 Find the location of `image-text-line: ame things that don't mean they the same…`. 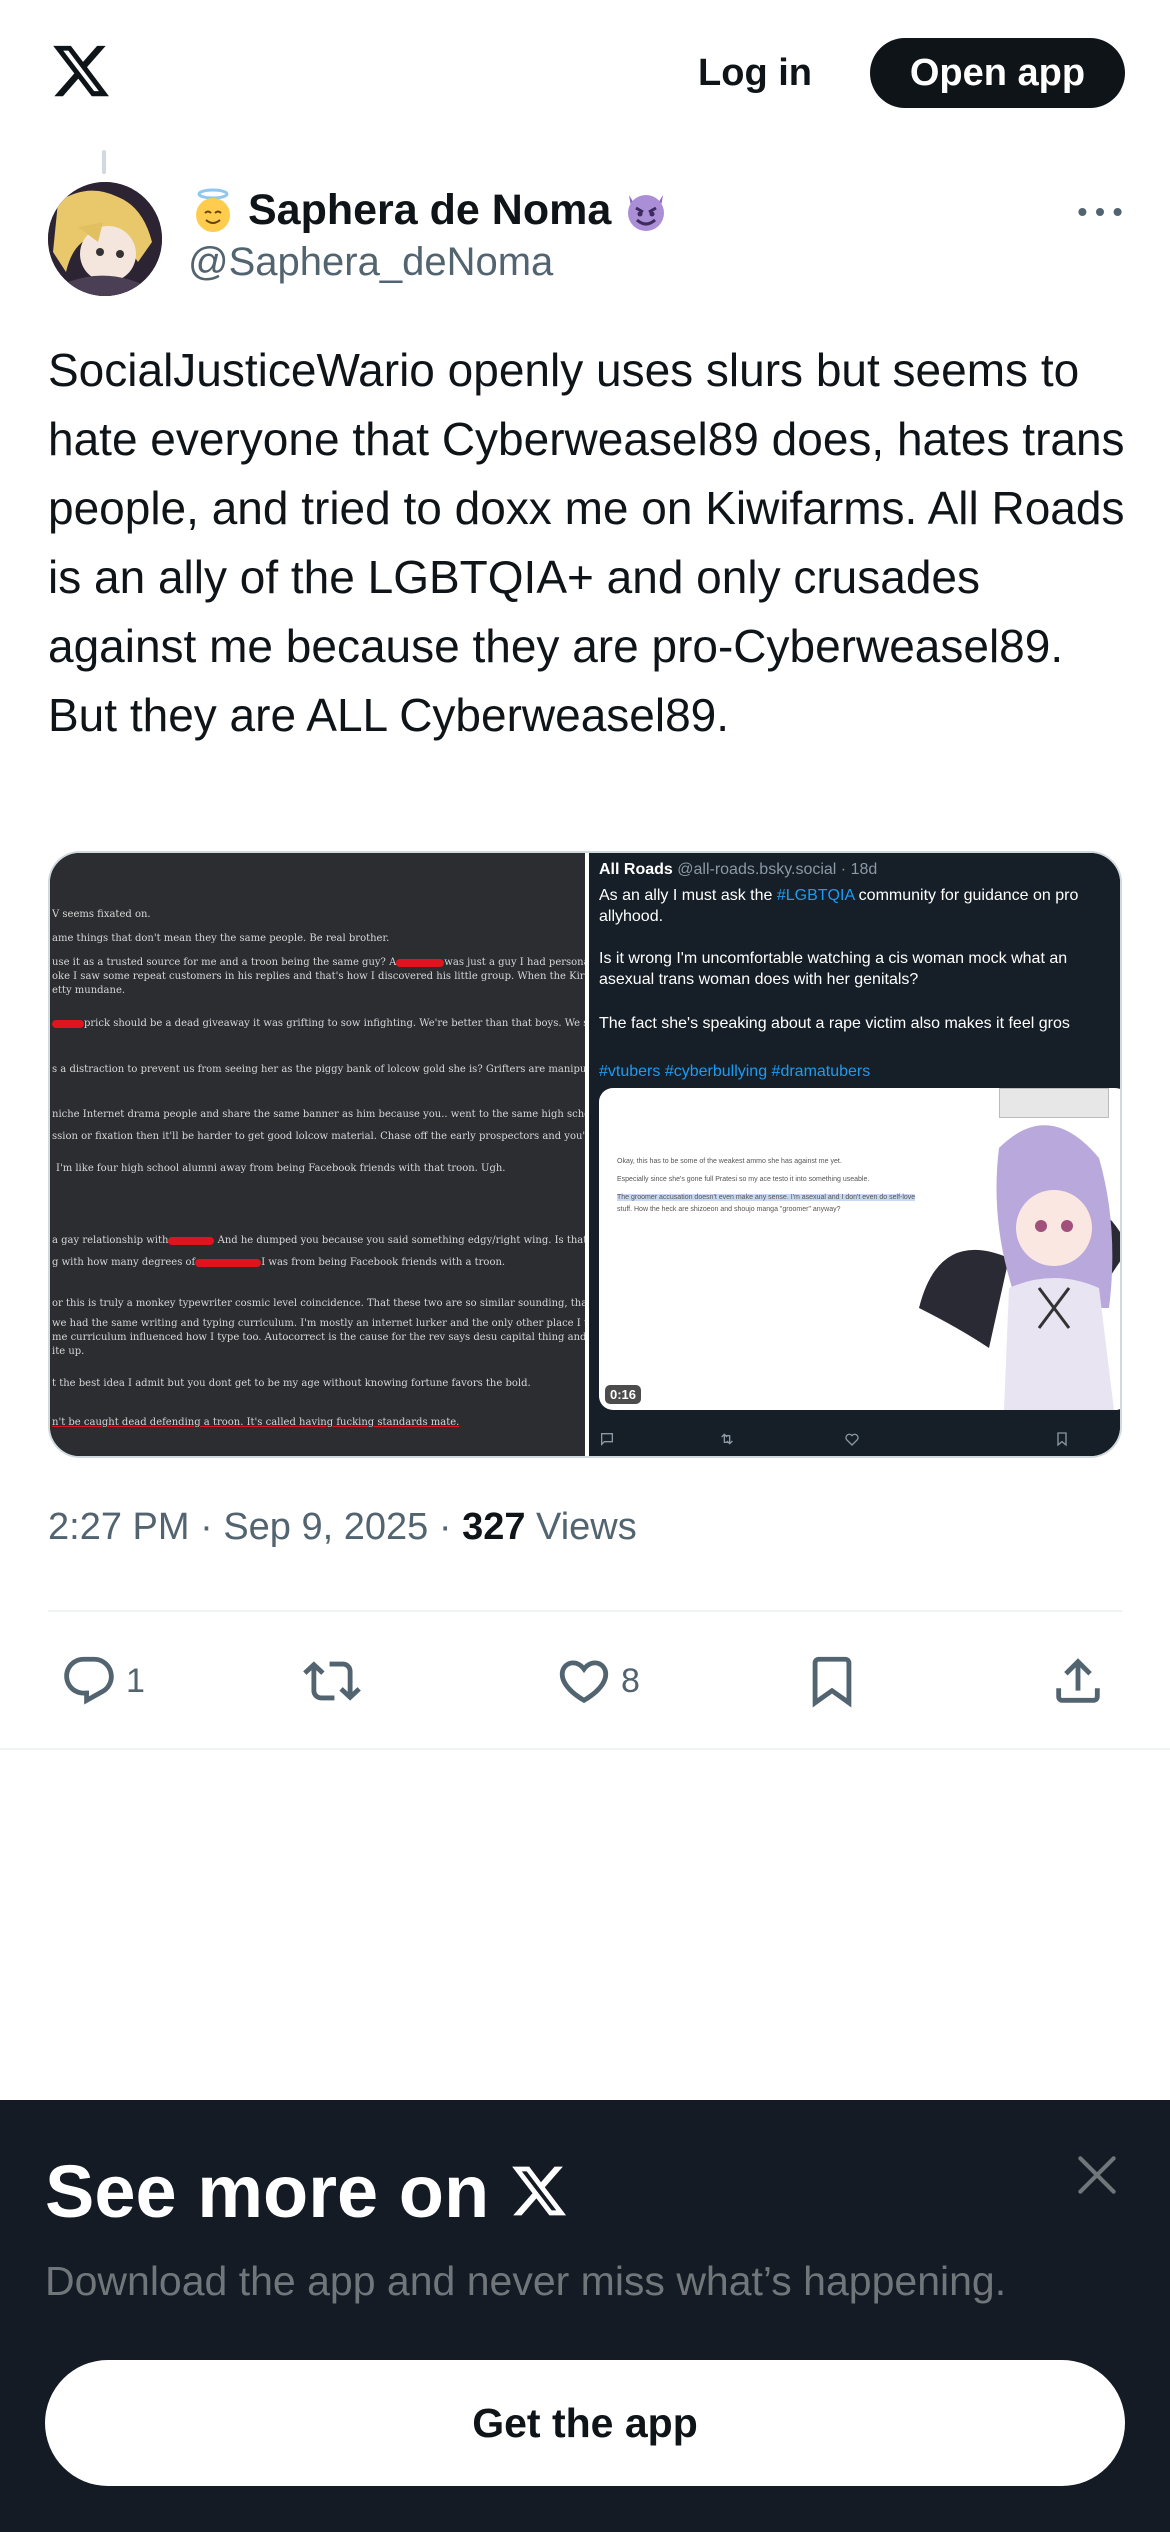

image-text-line: ame things that don't mean they the same… is located at coordinates (221, 938).